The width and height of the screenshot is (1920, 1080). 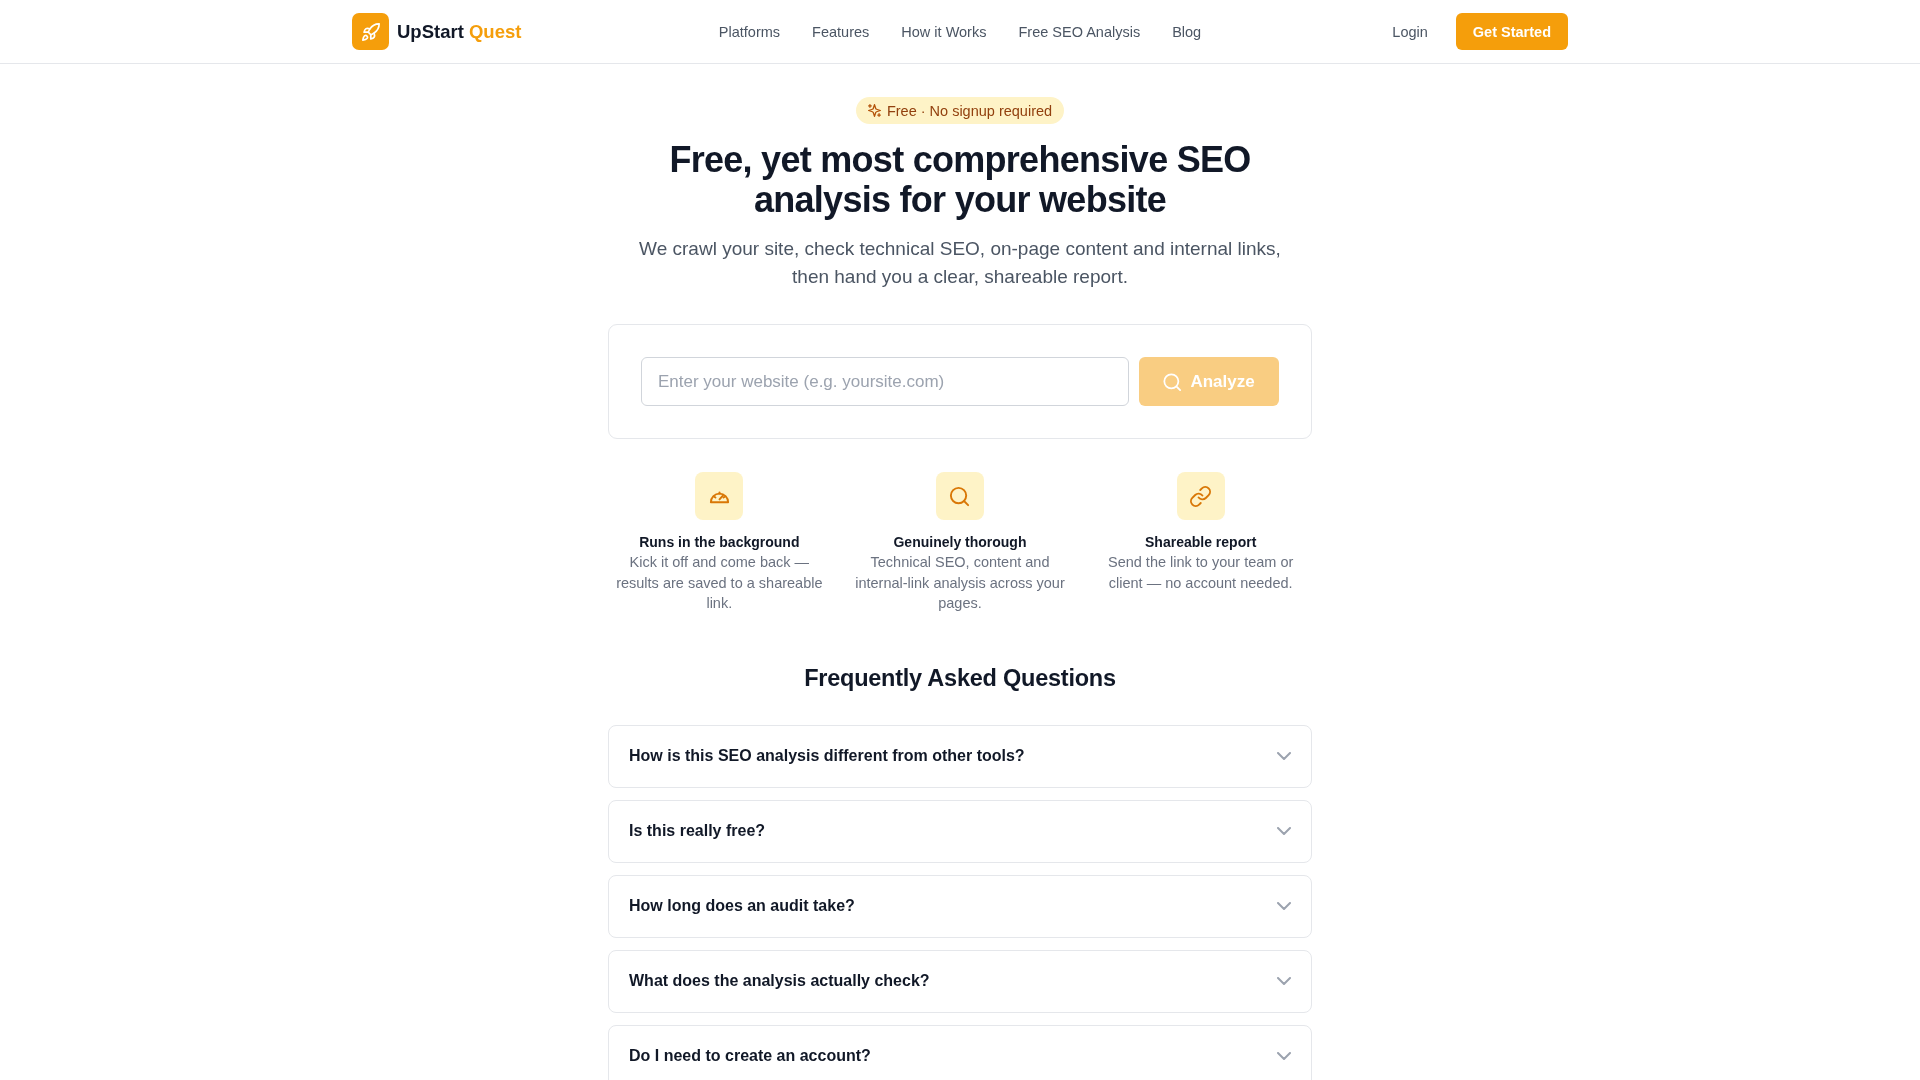 What do you see at coordinates (874, 110) in the screenshot?
I see `sparkle-icon` at bounding box center [874, 110].